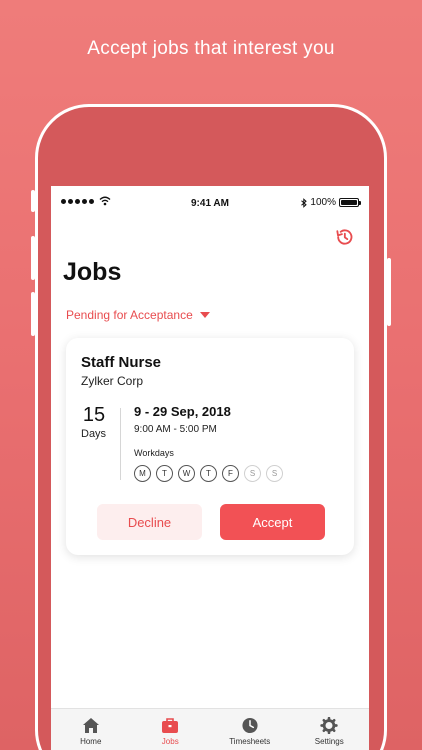  What do you see at coordinates (329, 725) in the screenshot?
I see `gear-icon` at bounding box center [329, 725].